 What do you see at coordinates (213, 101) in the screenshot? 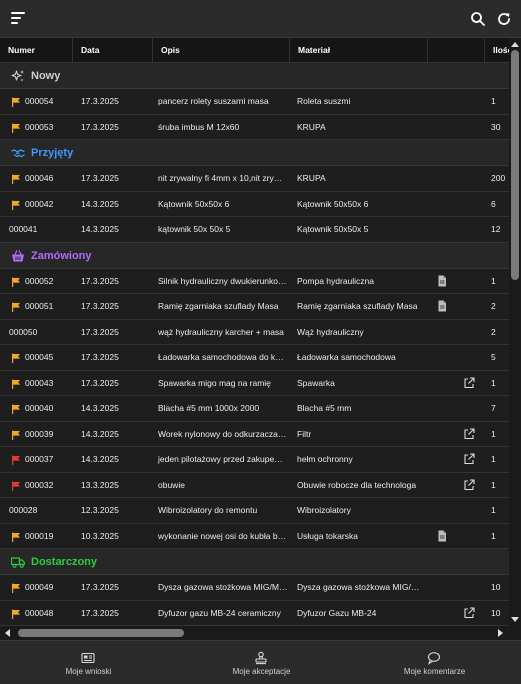
I see `cell-description: pancerz rolety suszarni masa` at bounding box center [213, 101].